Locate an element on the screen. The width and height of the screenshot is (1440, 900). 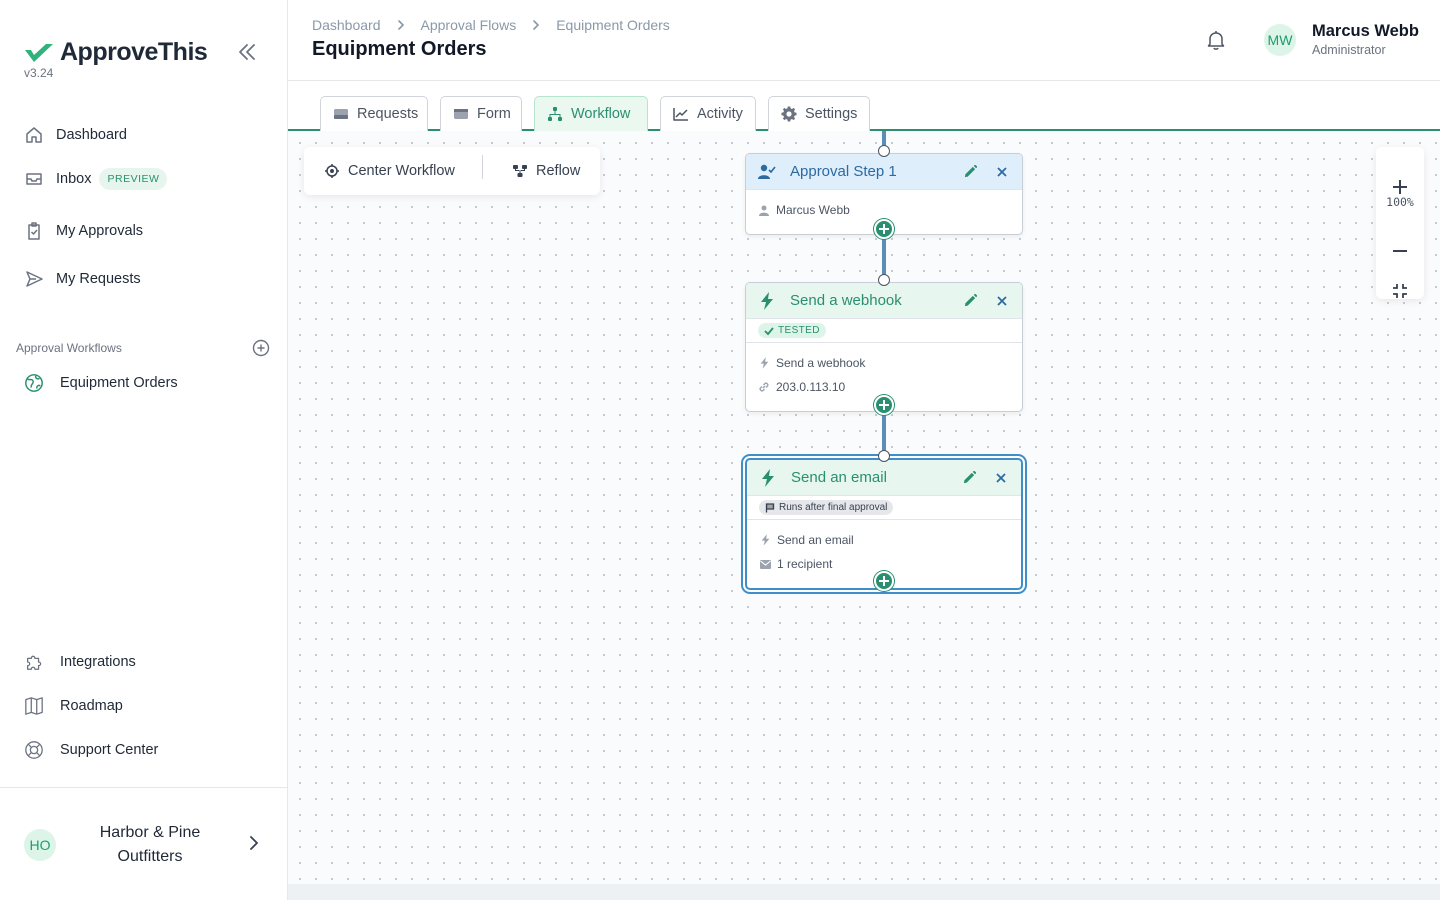
final-approval-label: Runs after final approval is located at coordinates (833, 507).